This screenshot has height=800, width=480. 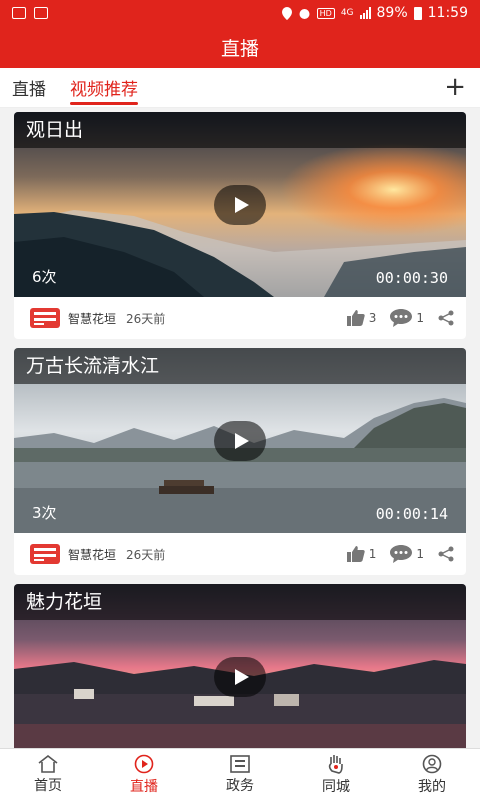 What do you see at coordinates (240, 13) in the screenshot?
I see `status-bar: HD 4G 89% 11:59` at bounding box center [240, 13].